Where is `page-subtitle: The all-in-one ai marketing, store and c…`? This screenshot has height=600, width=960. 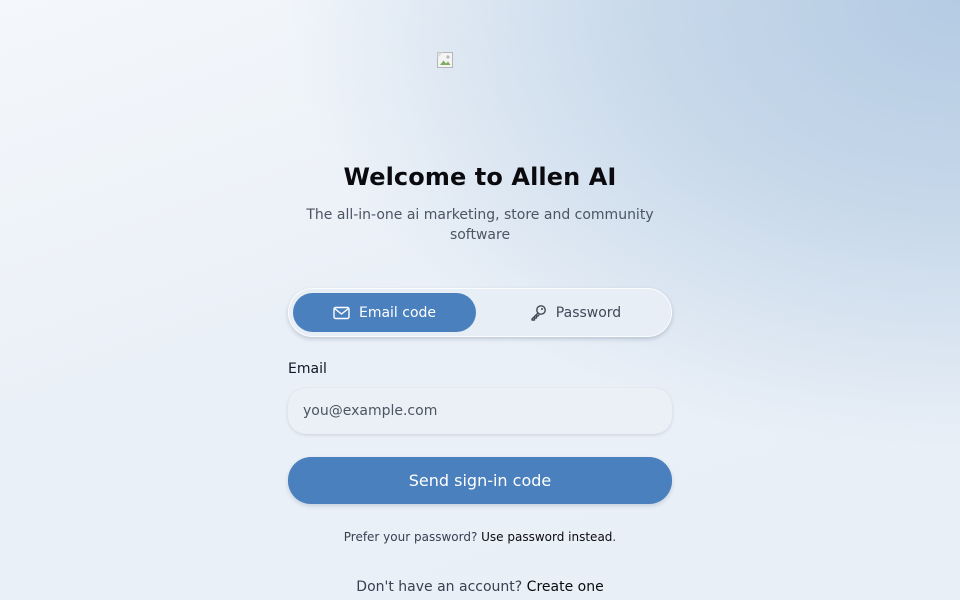 page-subtitle: The all-in-one ai marketing, store and c… is located at coordinates (480, 225).